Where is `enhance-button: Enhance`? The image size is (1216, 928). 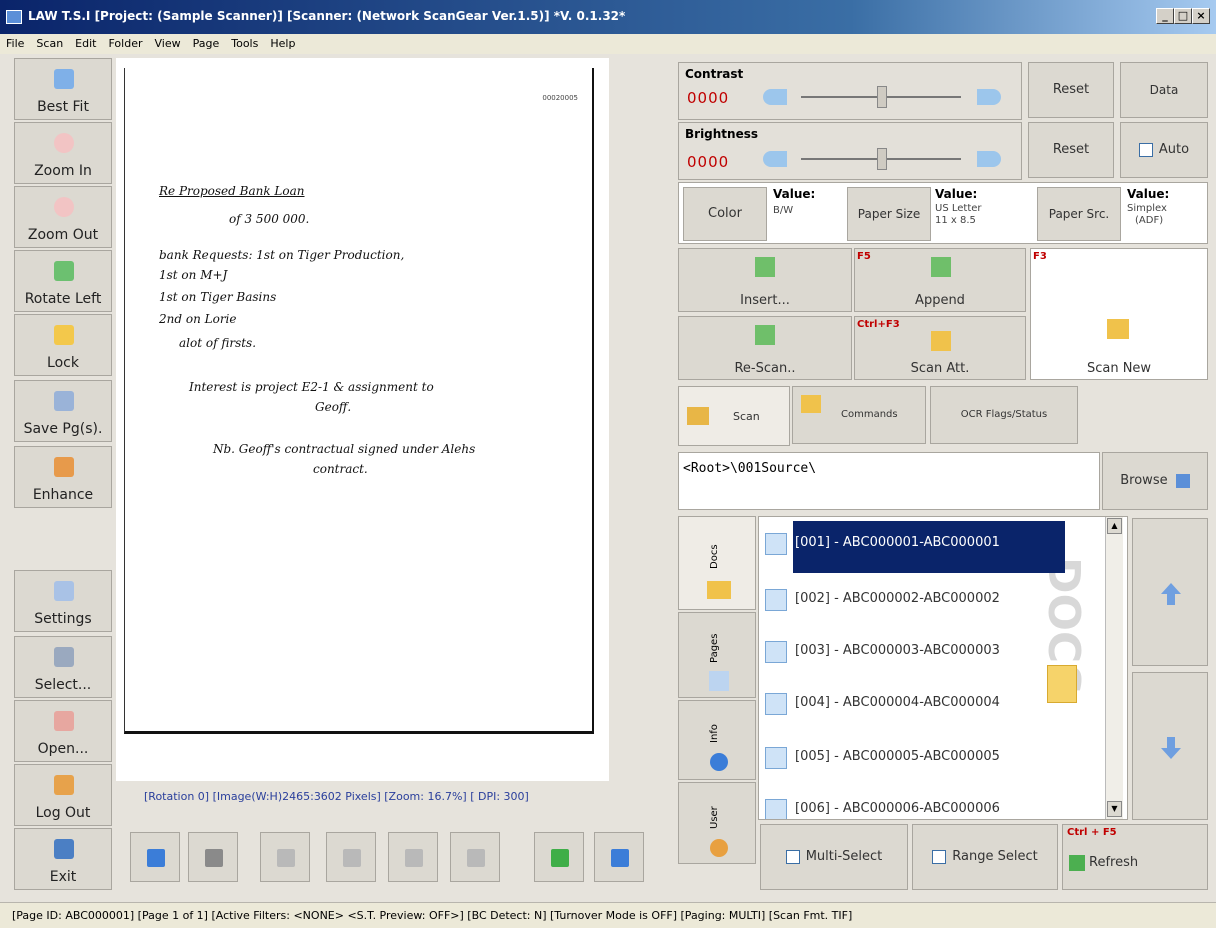 enhance-button: Enhance is located at coordinates (63, 477).